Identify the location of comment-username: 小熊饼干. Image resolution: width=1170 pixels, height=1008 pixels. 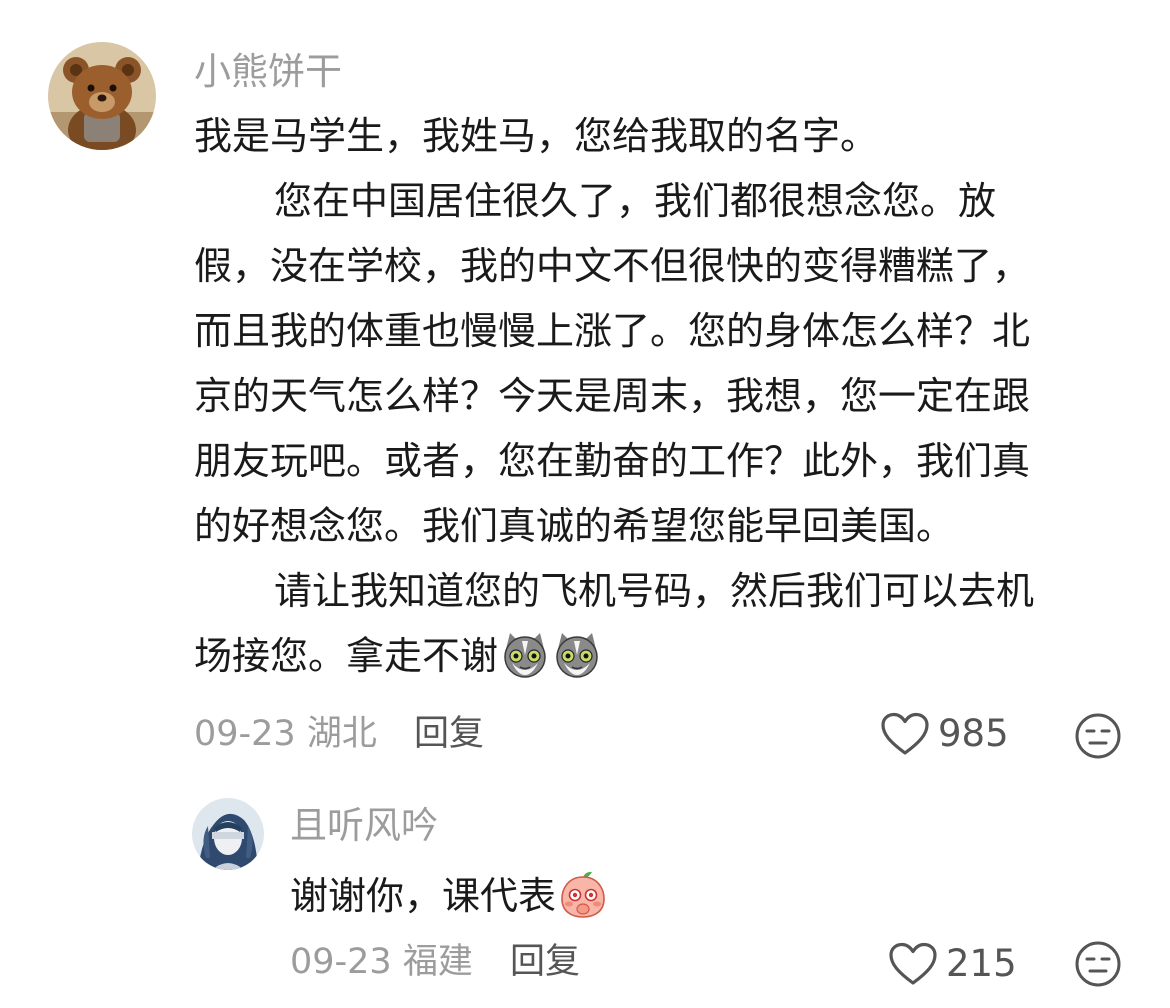
(268, 72).